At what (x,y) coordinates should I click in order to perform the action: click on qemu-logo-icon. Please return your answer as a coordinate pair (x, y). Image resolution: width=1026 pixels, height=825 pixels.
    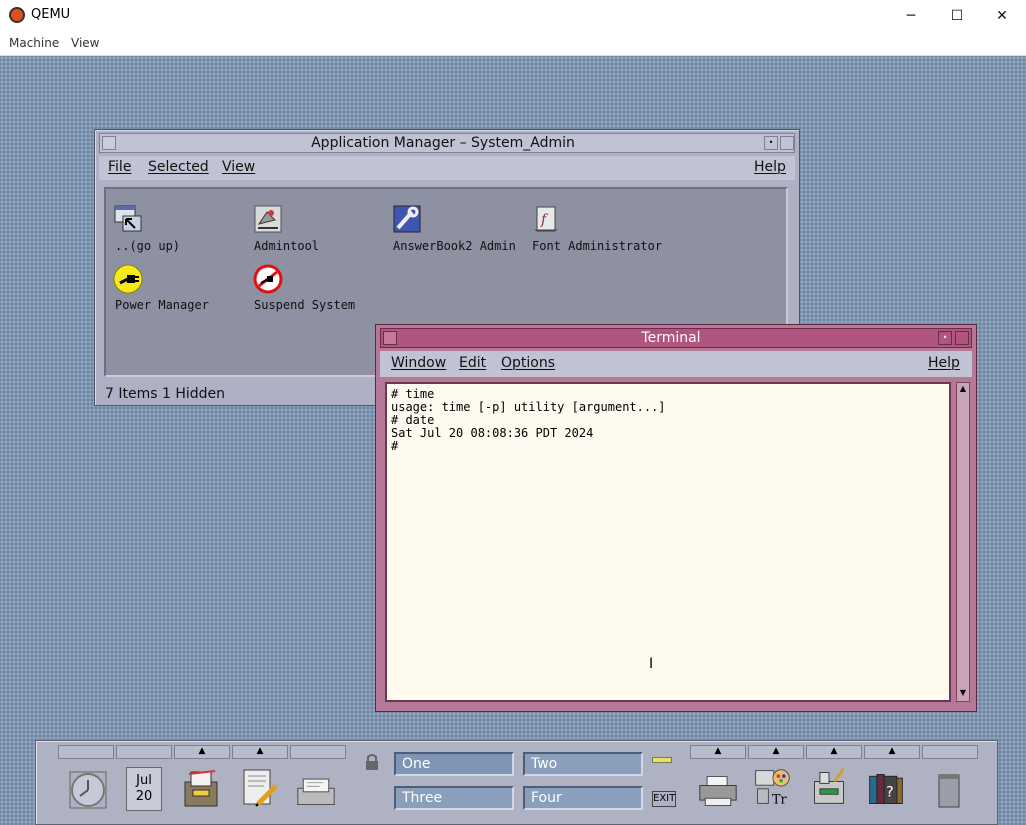
    Looking at the image, I should click on (17, 15).